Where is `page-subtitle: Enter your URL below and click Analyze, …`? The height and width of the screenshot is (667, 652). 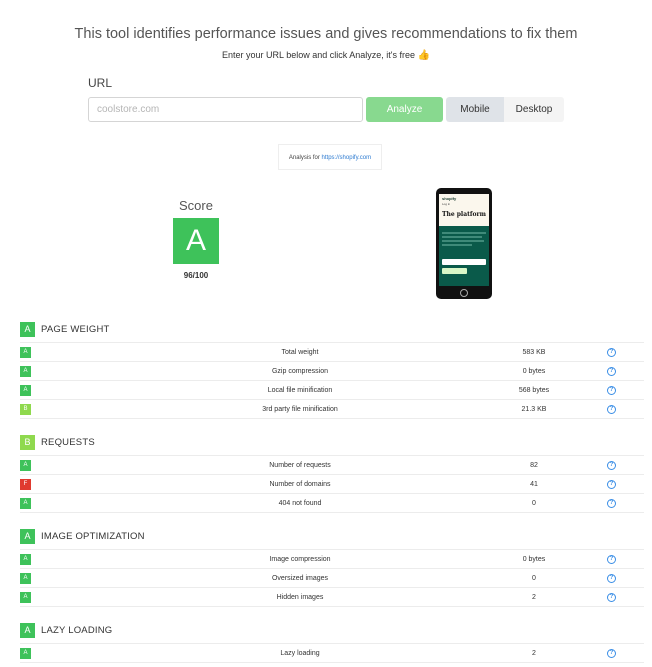
page-subtitle: Enter your URL below and click Analyze, … is located at coordinates (326, 55).